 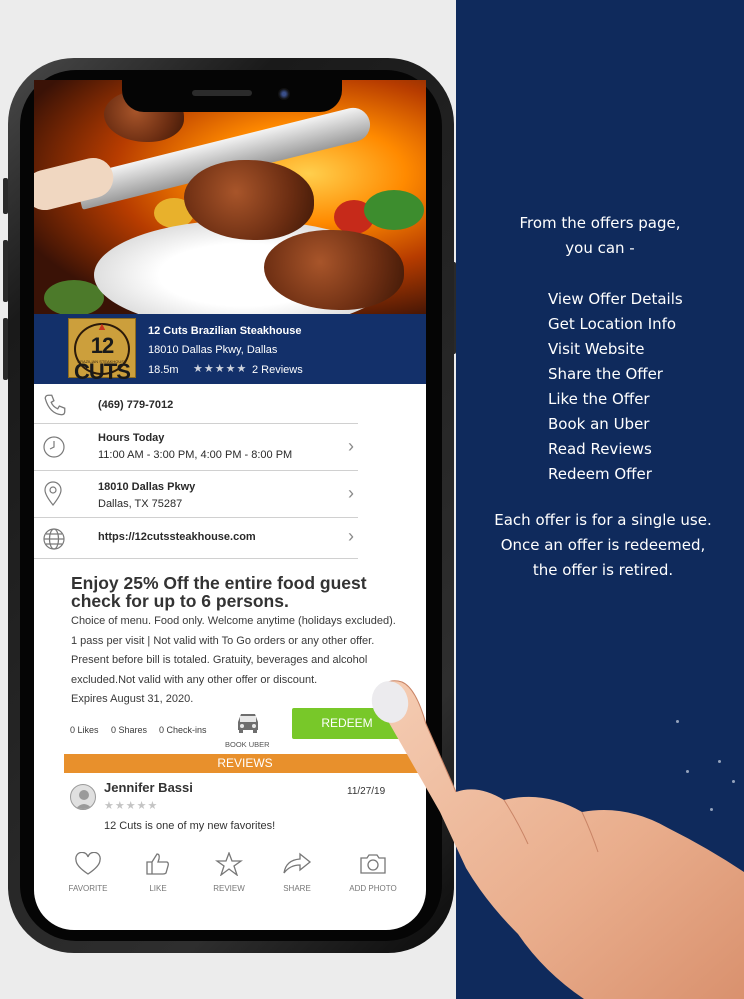 What do you see at coordinates (53, 493) in the screenshot?
I see `location-pin-icon` at bounding box center [53, 493].